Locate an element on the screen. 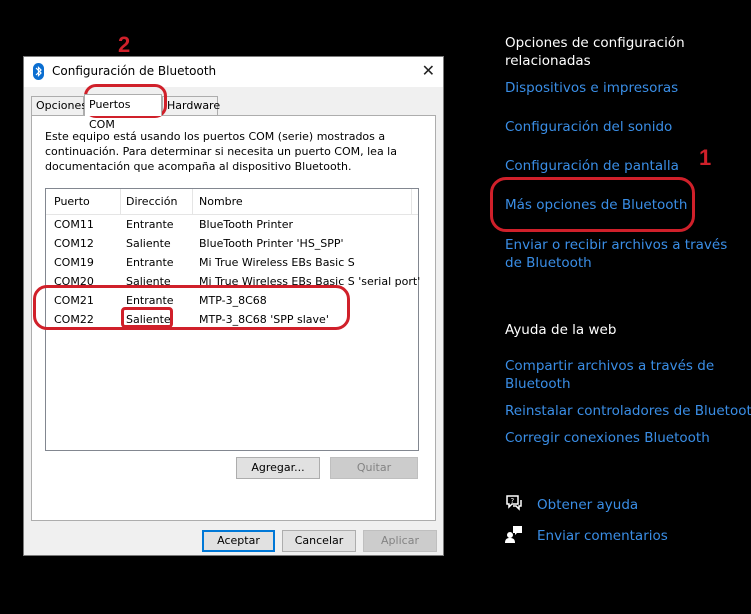 Image resolution: width=751 pixels, height=614 pixels. devices-printers-link: Dispositivos e impresoras is located at coordinates (591, 88).